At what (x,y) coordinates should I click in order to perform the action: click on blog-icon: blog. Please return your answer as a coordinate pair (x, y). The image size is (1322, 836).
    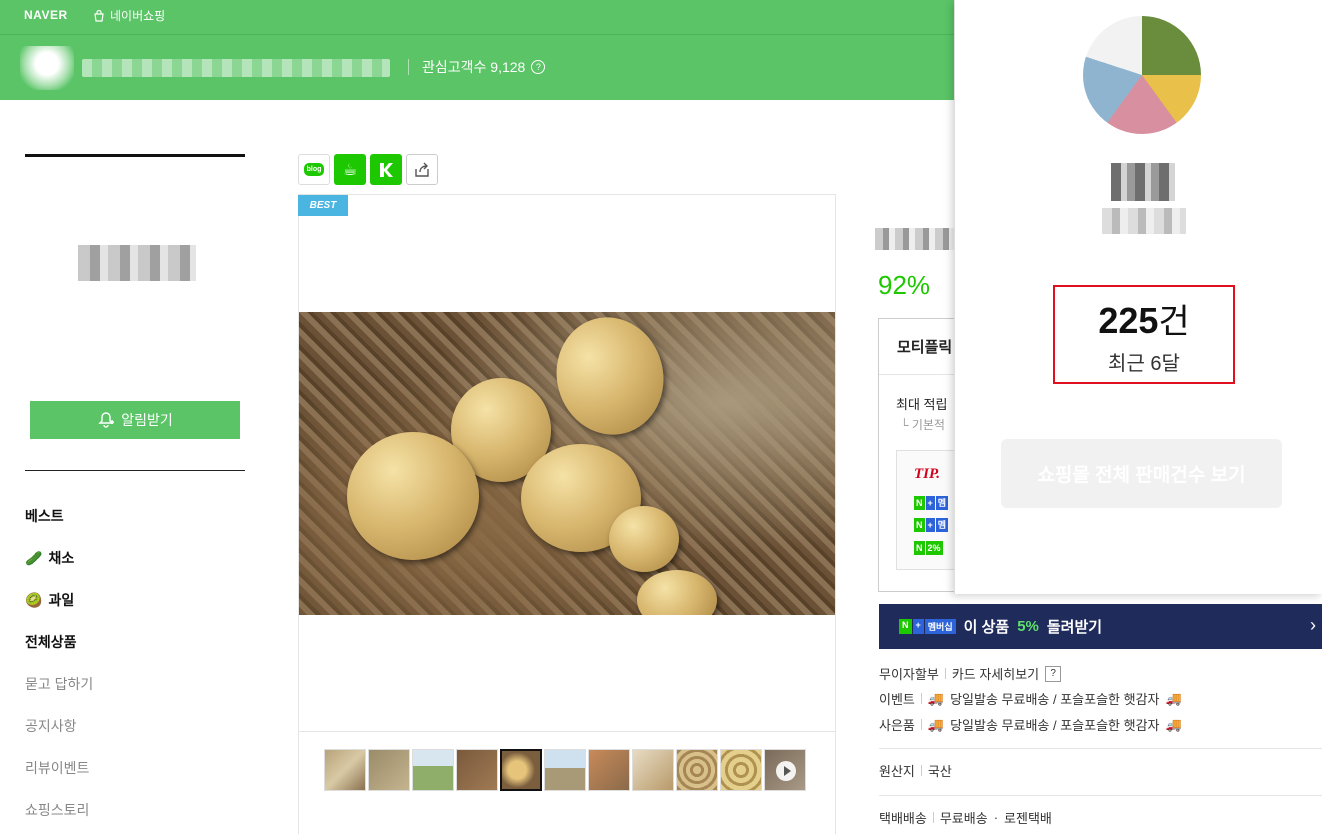
    Looking at the image, I should click on (314, 169).